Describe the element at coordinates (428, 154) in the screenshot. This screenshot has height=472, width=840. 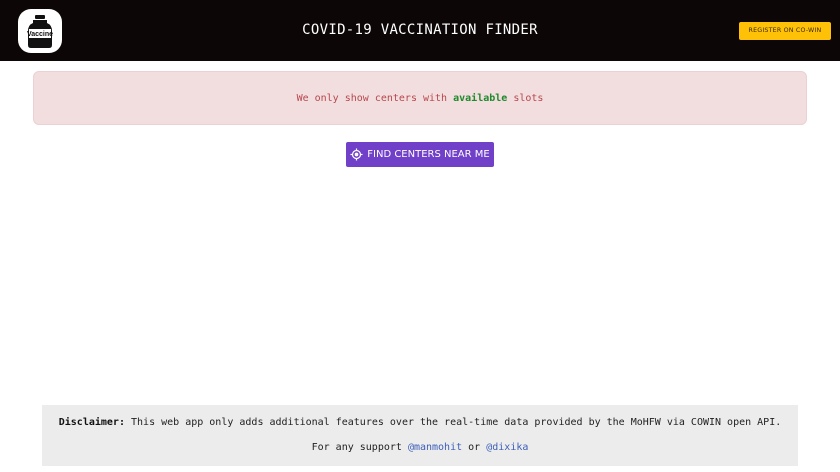
I see `find-centers-label: FIND CENTERS NEAR ME` at that location.